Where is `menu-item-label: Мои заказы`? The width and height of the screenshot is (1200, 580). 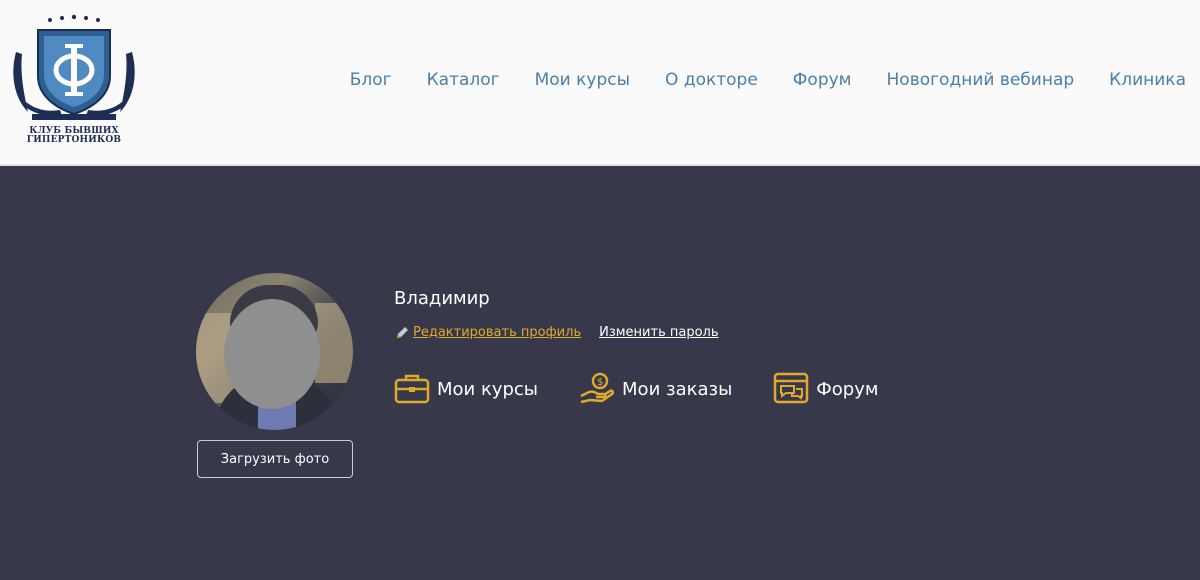
menu-item-label: Мои заказы is located at coordinates (677, 389).